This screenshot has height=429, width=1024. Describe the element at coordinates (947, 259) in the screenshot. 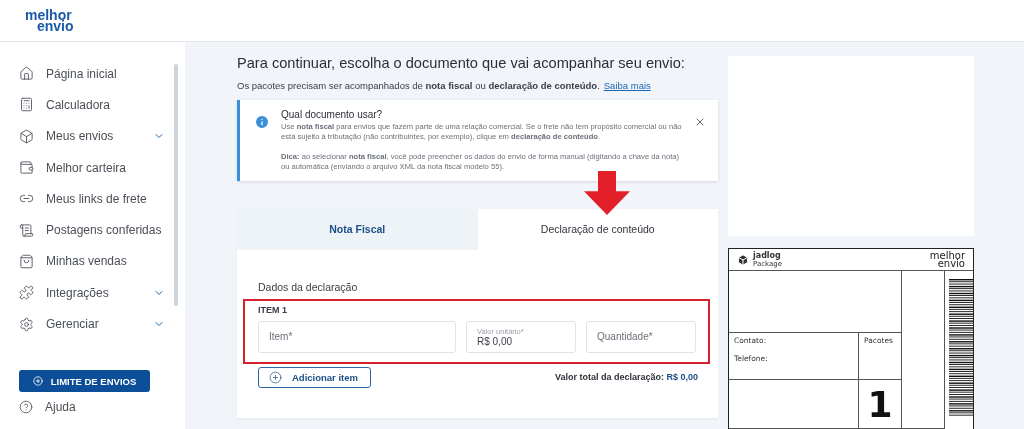

I see `brand-logo: melhor envio` at that location.